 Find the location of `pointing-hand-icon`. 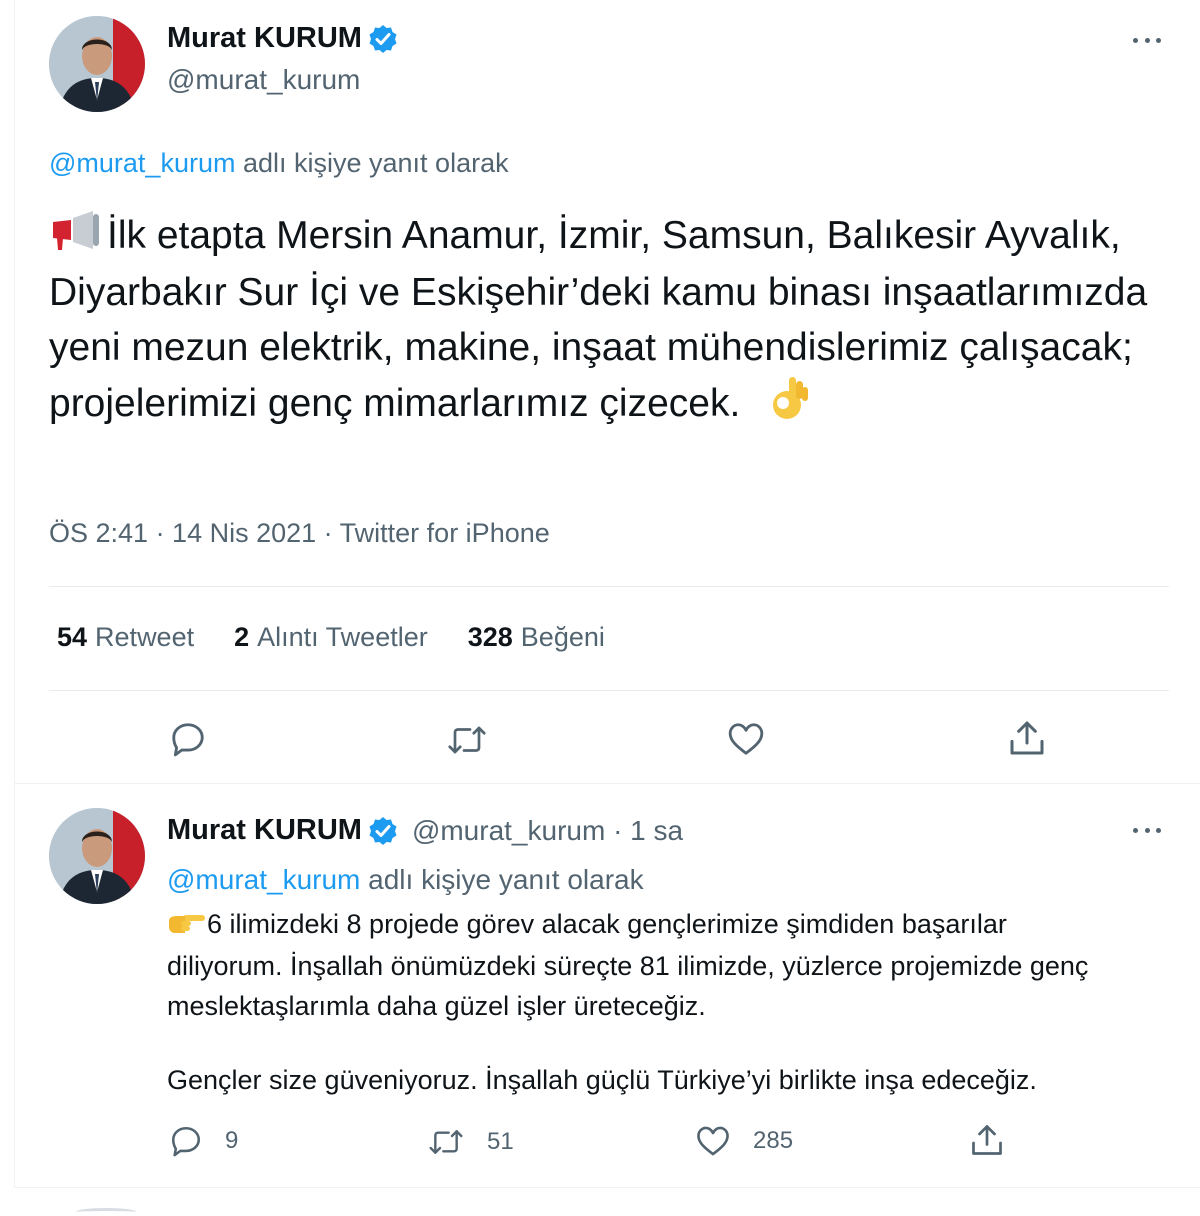

pointing-hand-icon is located at coordinates (186, 926).